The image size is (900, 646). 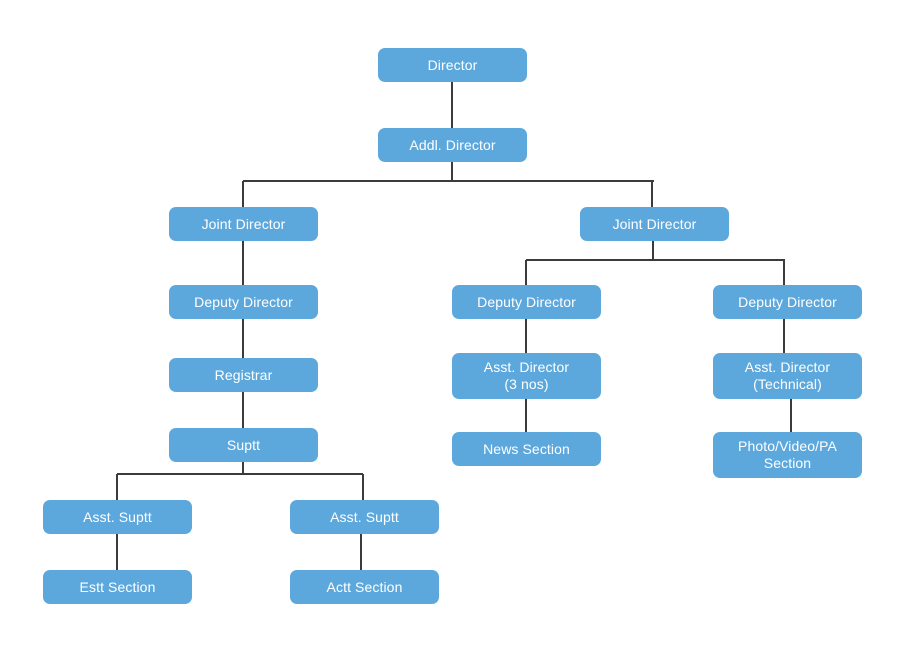 I want to click on connector-depdirright-to-asstdirtech, so click(x=784, y=336).